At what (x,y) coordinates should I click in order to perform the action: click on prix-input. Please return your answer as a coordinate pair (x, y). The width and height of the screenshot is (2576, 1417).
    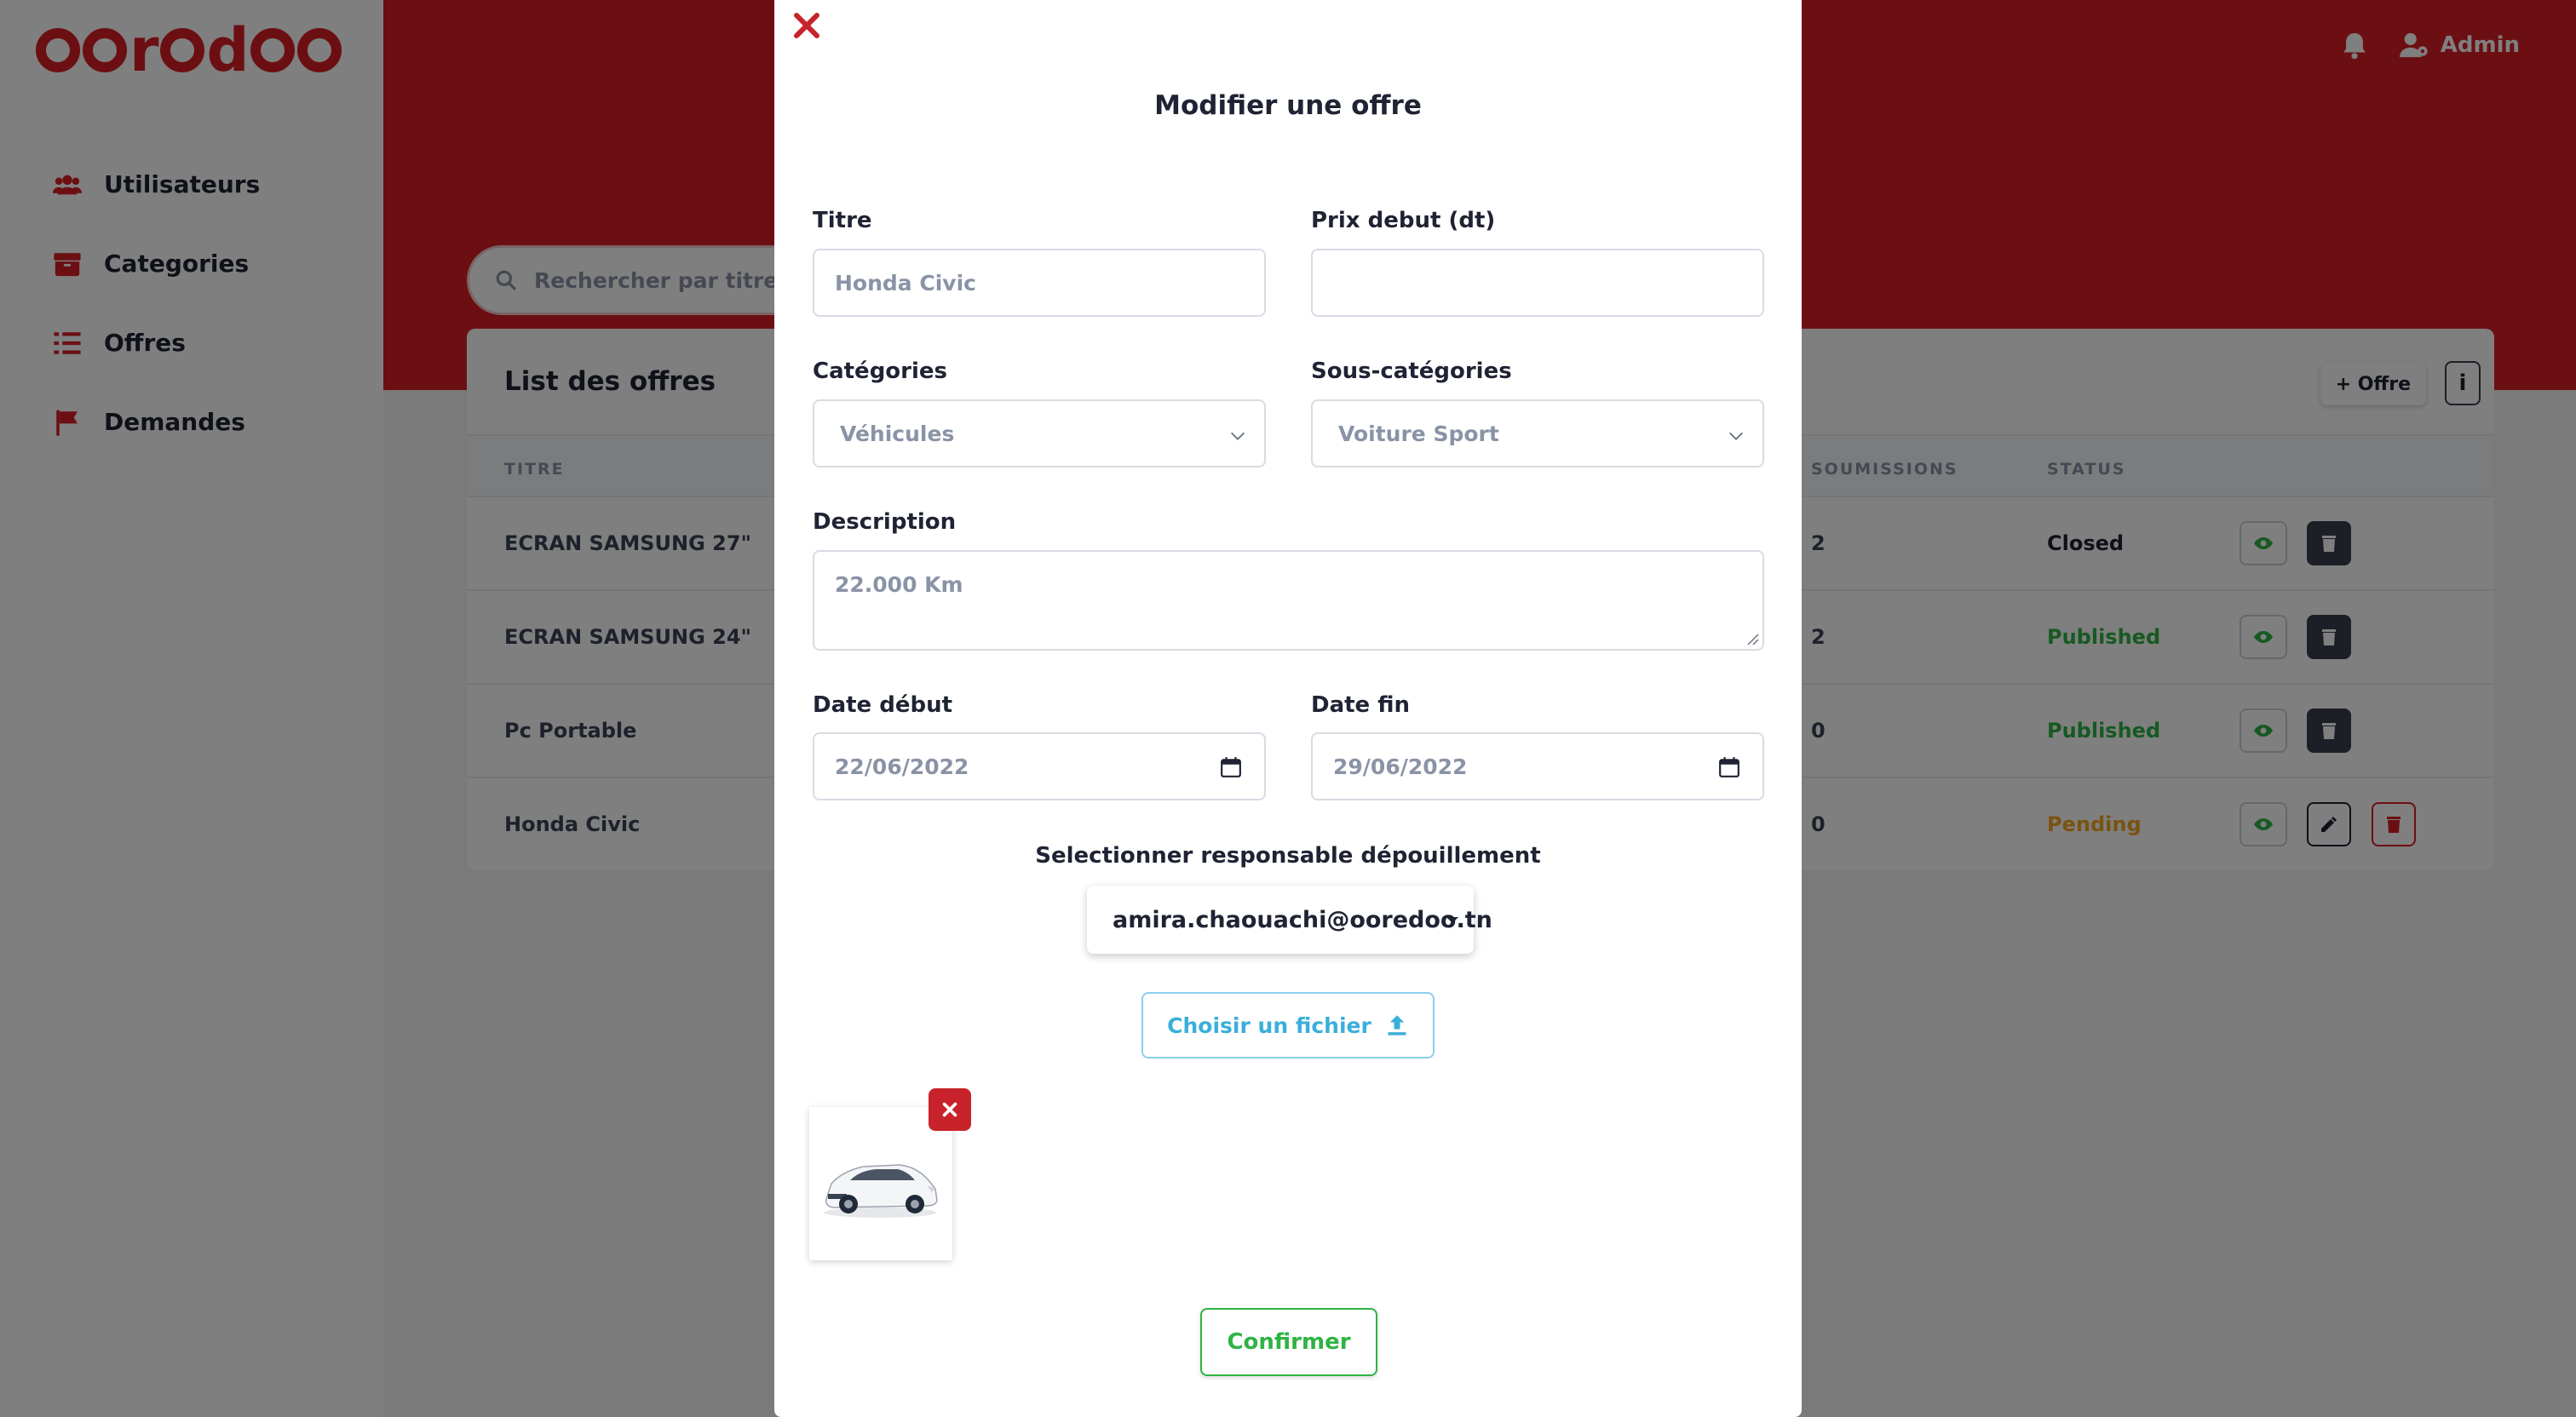
    Looking at the image, I should click on (1538, 283).